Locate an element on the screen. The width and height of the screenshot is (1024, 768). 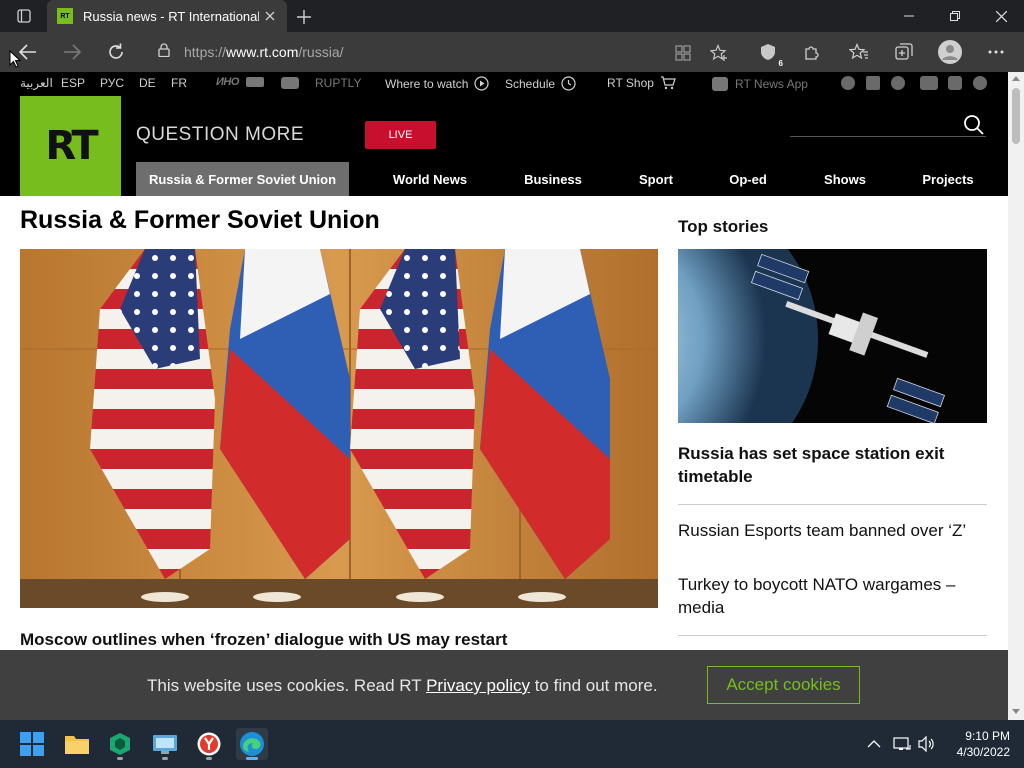
inotv-tv-icon is located at coordinates (254, 82).